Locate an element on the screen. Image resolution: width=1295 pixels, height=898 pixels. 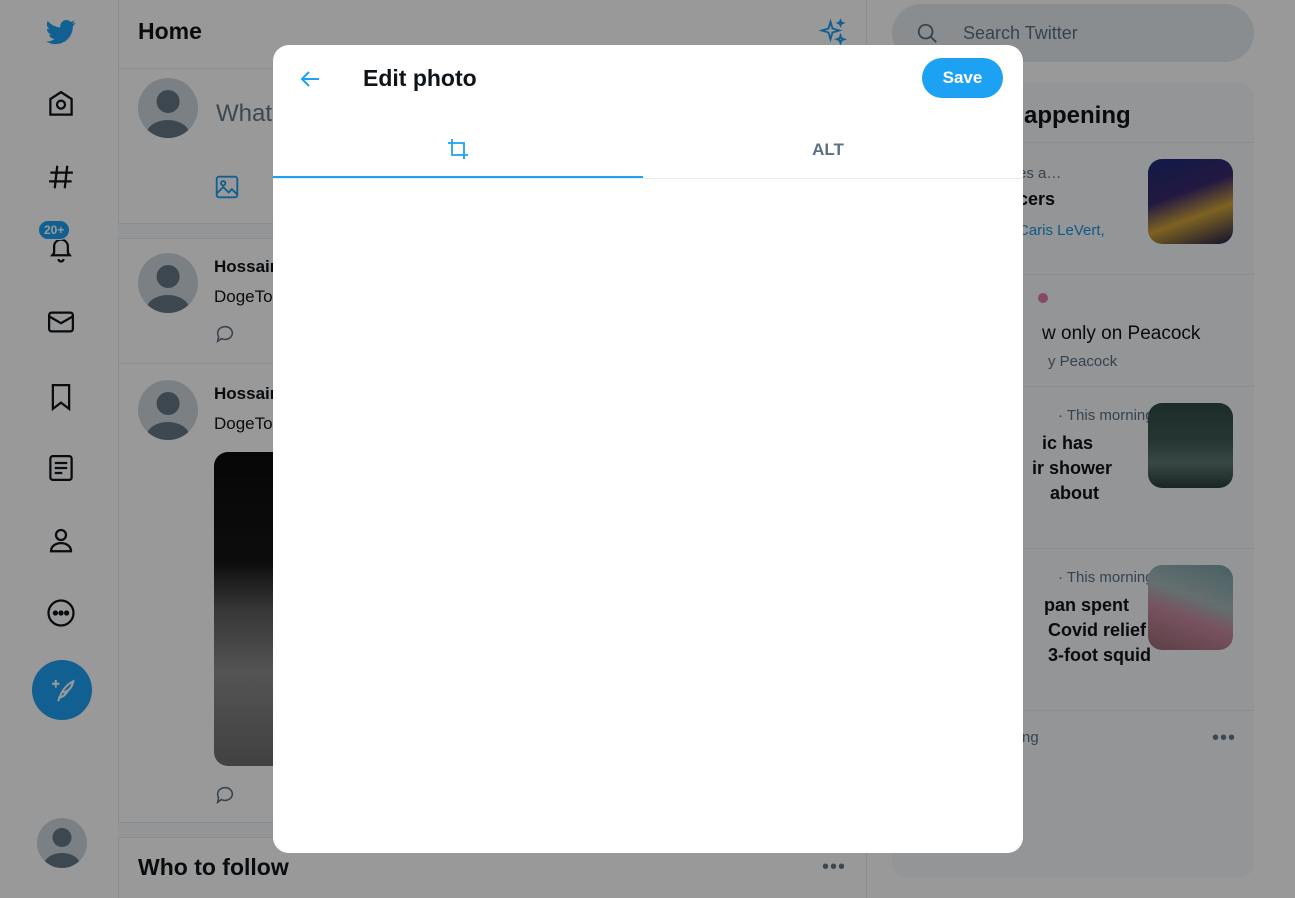
modal-title: Edit photo is located at coordinates (420, 78).